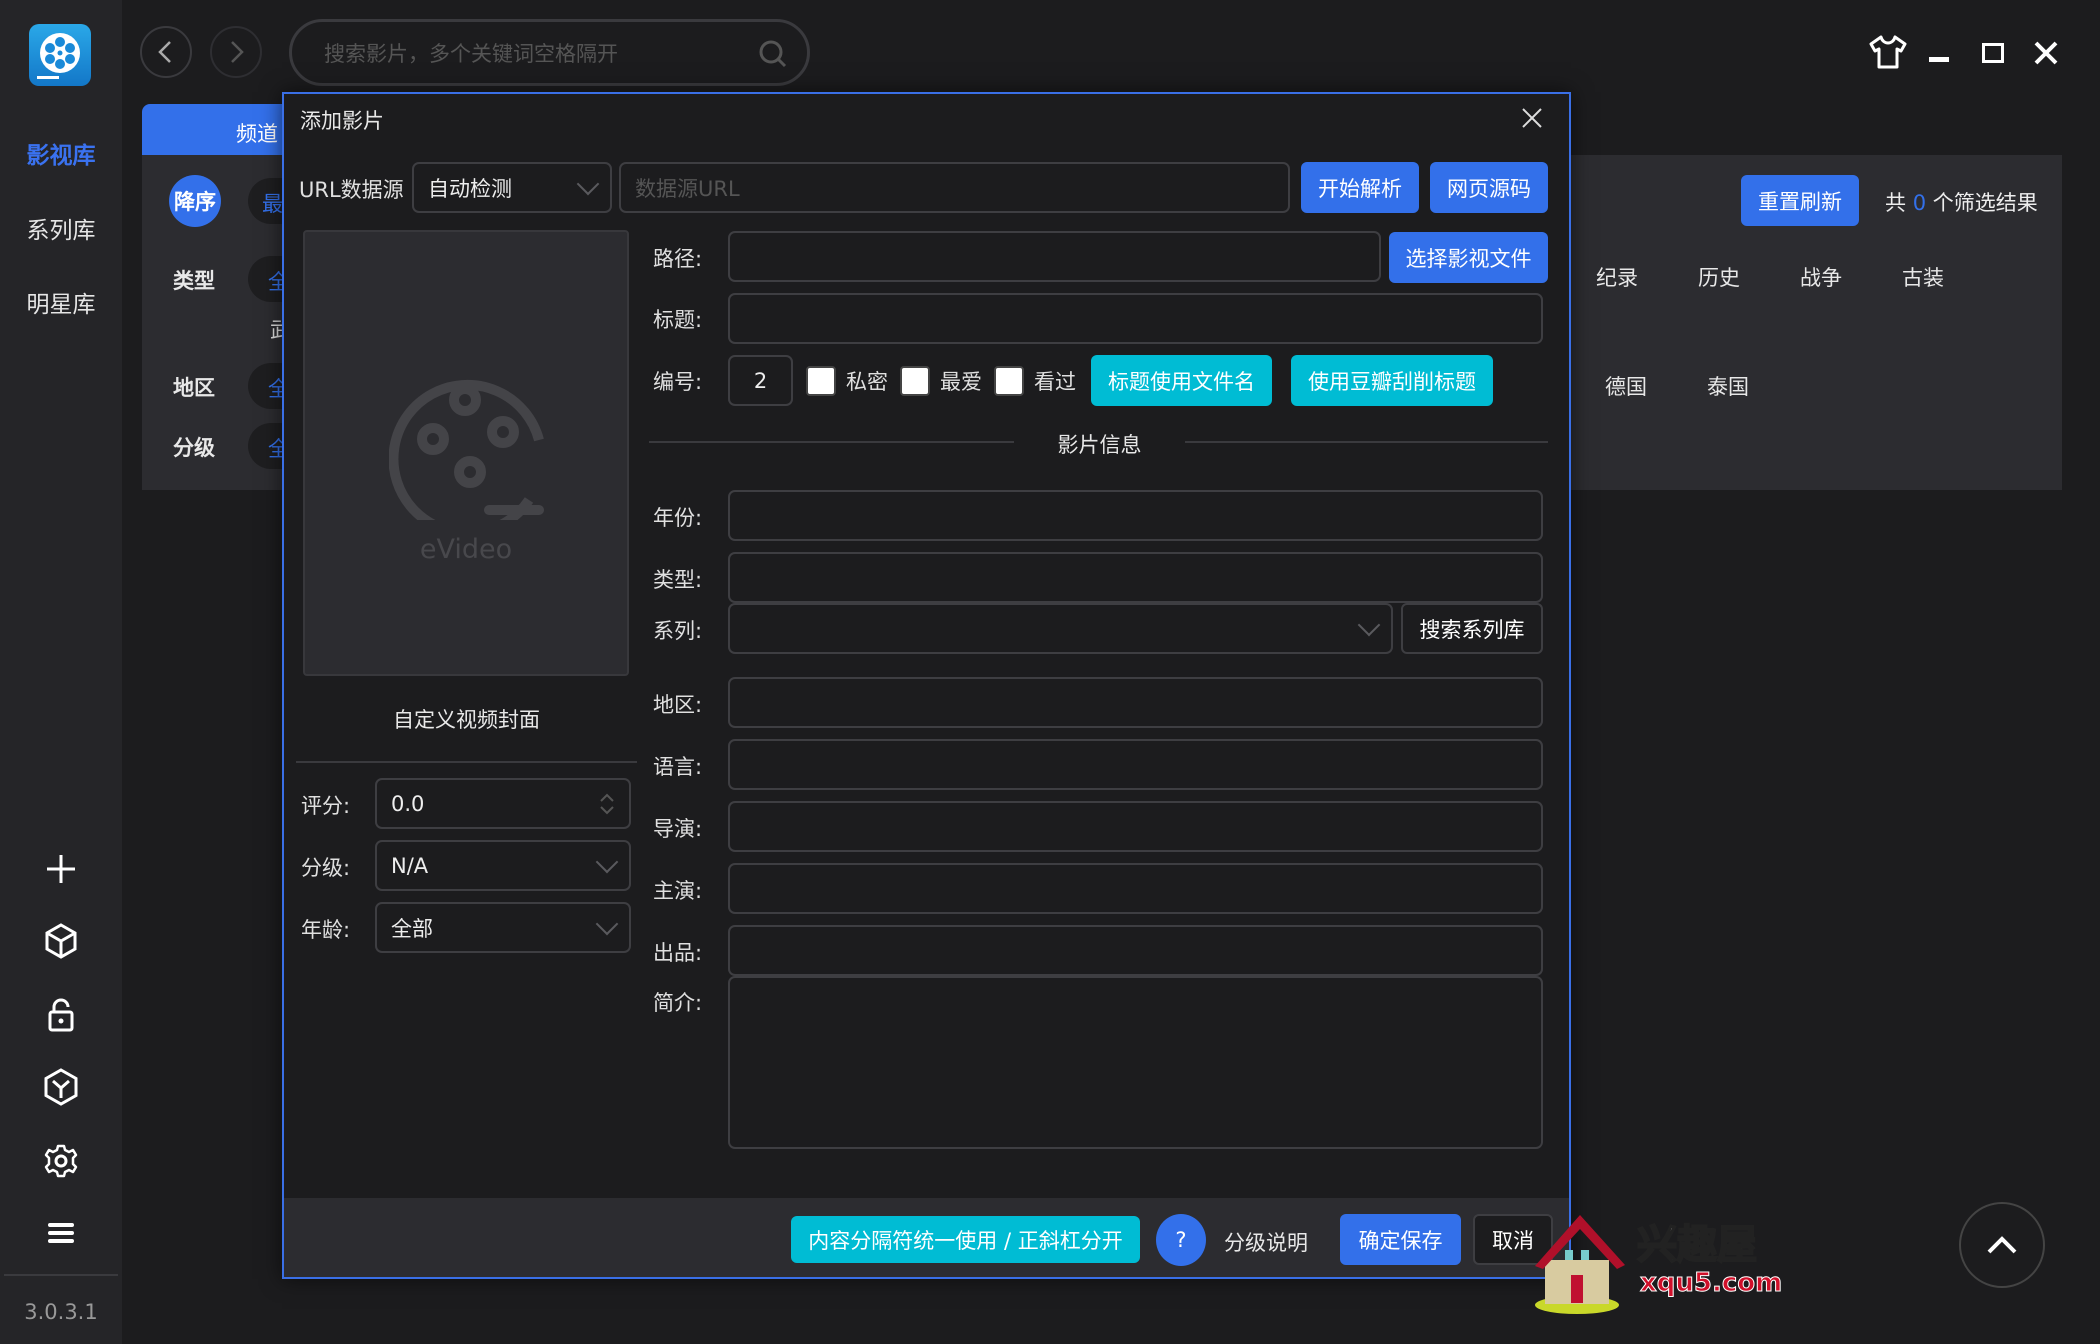  I want to click on url-source-select: 自动检测, so click(512, 187).